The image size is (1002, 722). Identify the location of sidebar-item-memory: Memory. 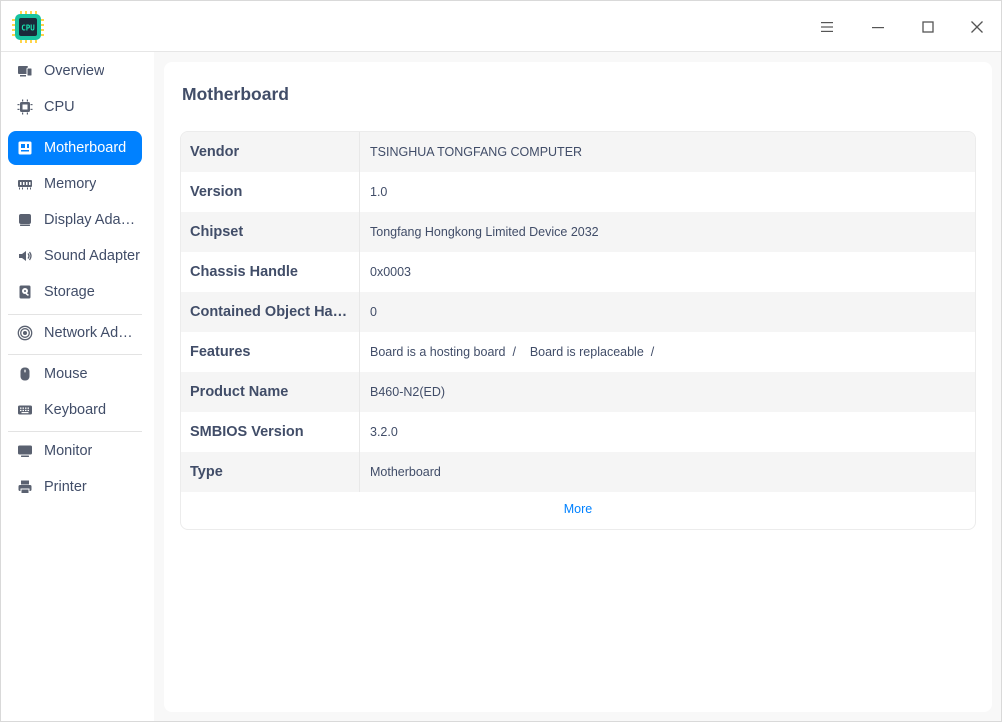
(75, 184).